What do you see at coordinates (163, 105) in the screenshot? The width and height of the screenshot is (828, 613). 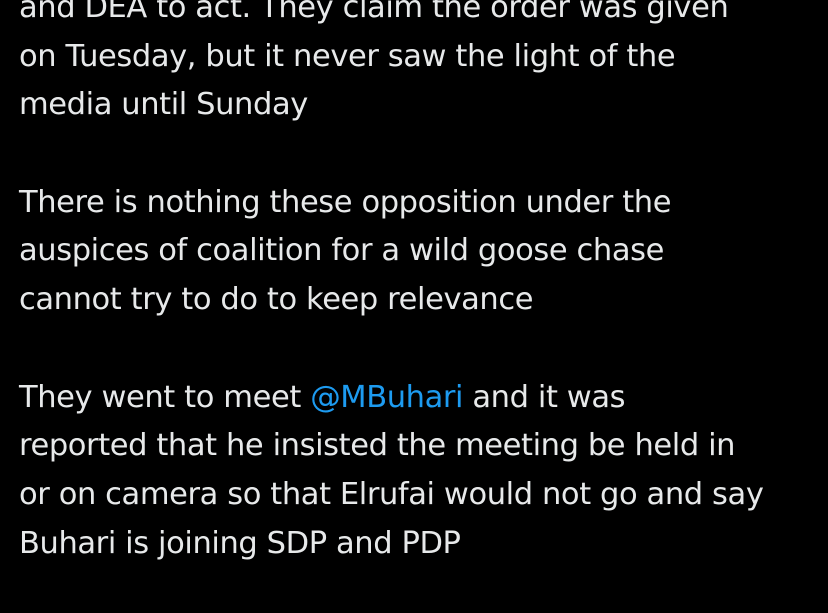 I see `text-line: media until Sunday` at bounding box center [163, 105].